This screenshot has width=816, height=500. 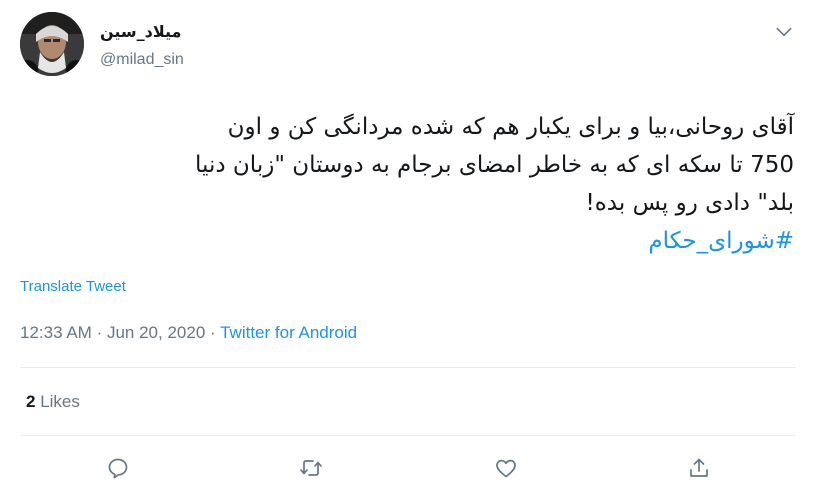 I want to click on author-display-name: میلاد_سین, so click(x=140, y=32).